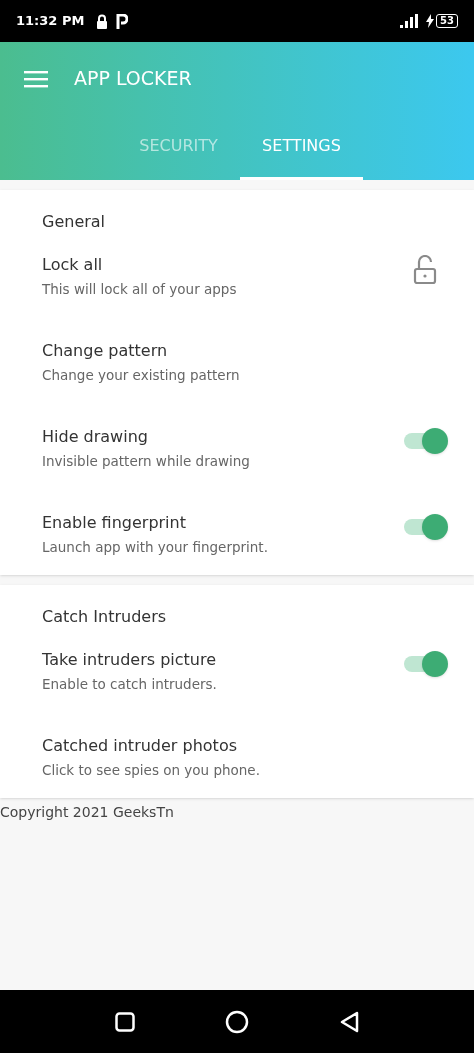 The width and height of the screenshot is (474, 1053). What do you see at coordinates (425, 270) in the screenshot?
I see `open-padlock-icon` at bounding box center [425, 270].